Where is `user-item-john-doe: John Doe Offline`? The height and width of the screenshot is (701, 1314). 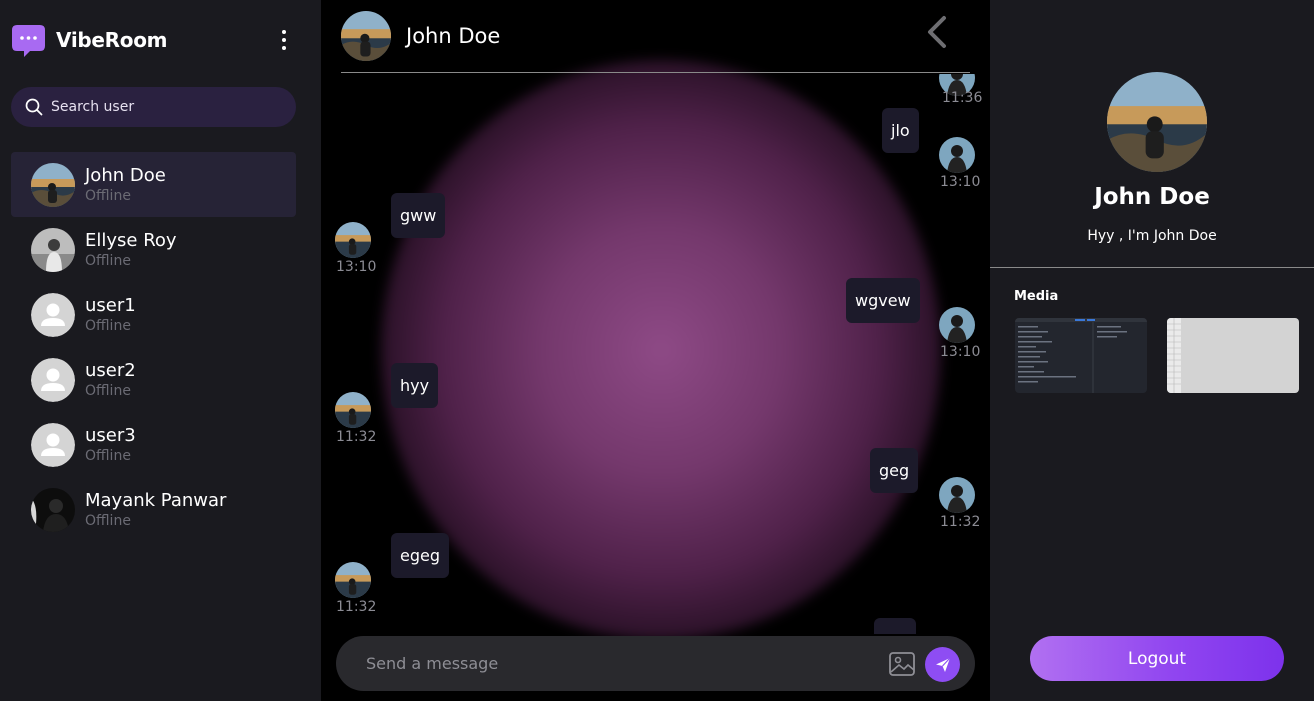
user-item-john-doe: John Doe Offline is located at coordinates (153, 184).